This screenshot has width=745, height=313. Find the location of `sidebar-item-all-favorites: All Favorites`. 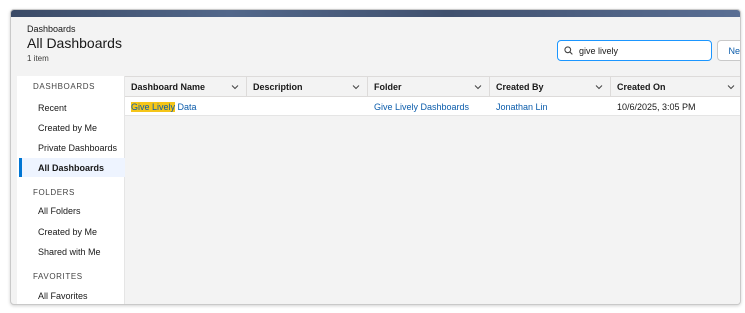

sidebar-item-all-favorites: All Favorites is located at coordinates (72, 295).